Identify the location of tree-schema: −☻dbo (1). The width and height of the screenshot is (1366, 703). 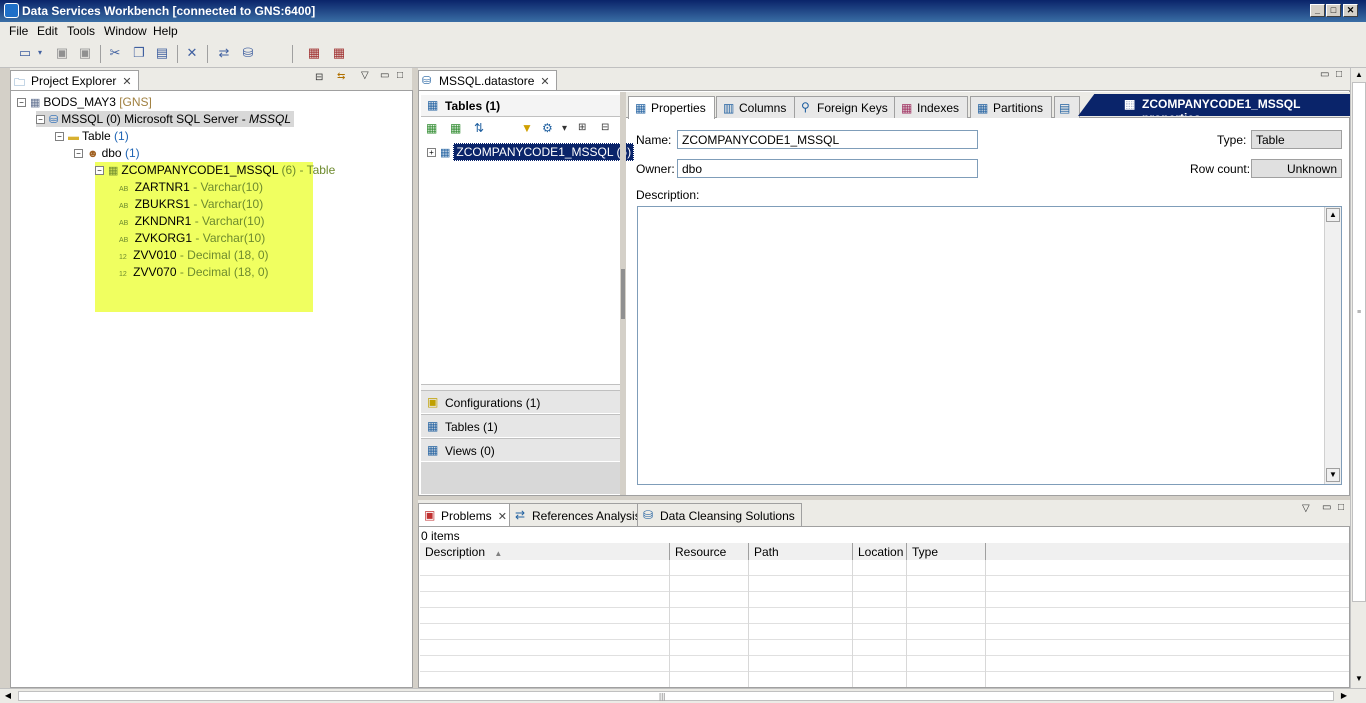
(107, 153).